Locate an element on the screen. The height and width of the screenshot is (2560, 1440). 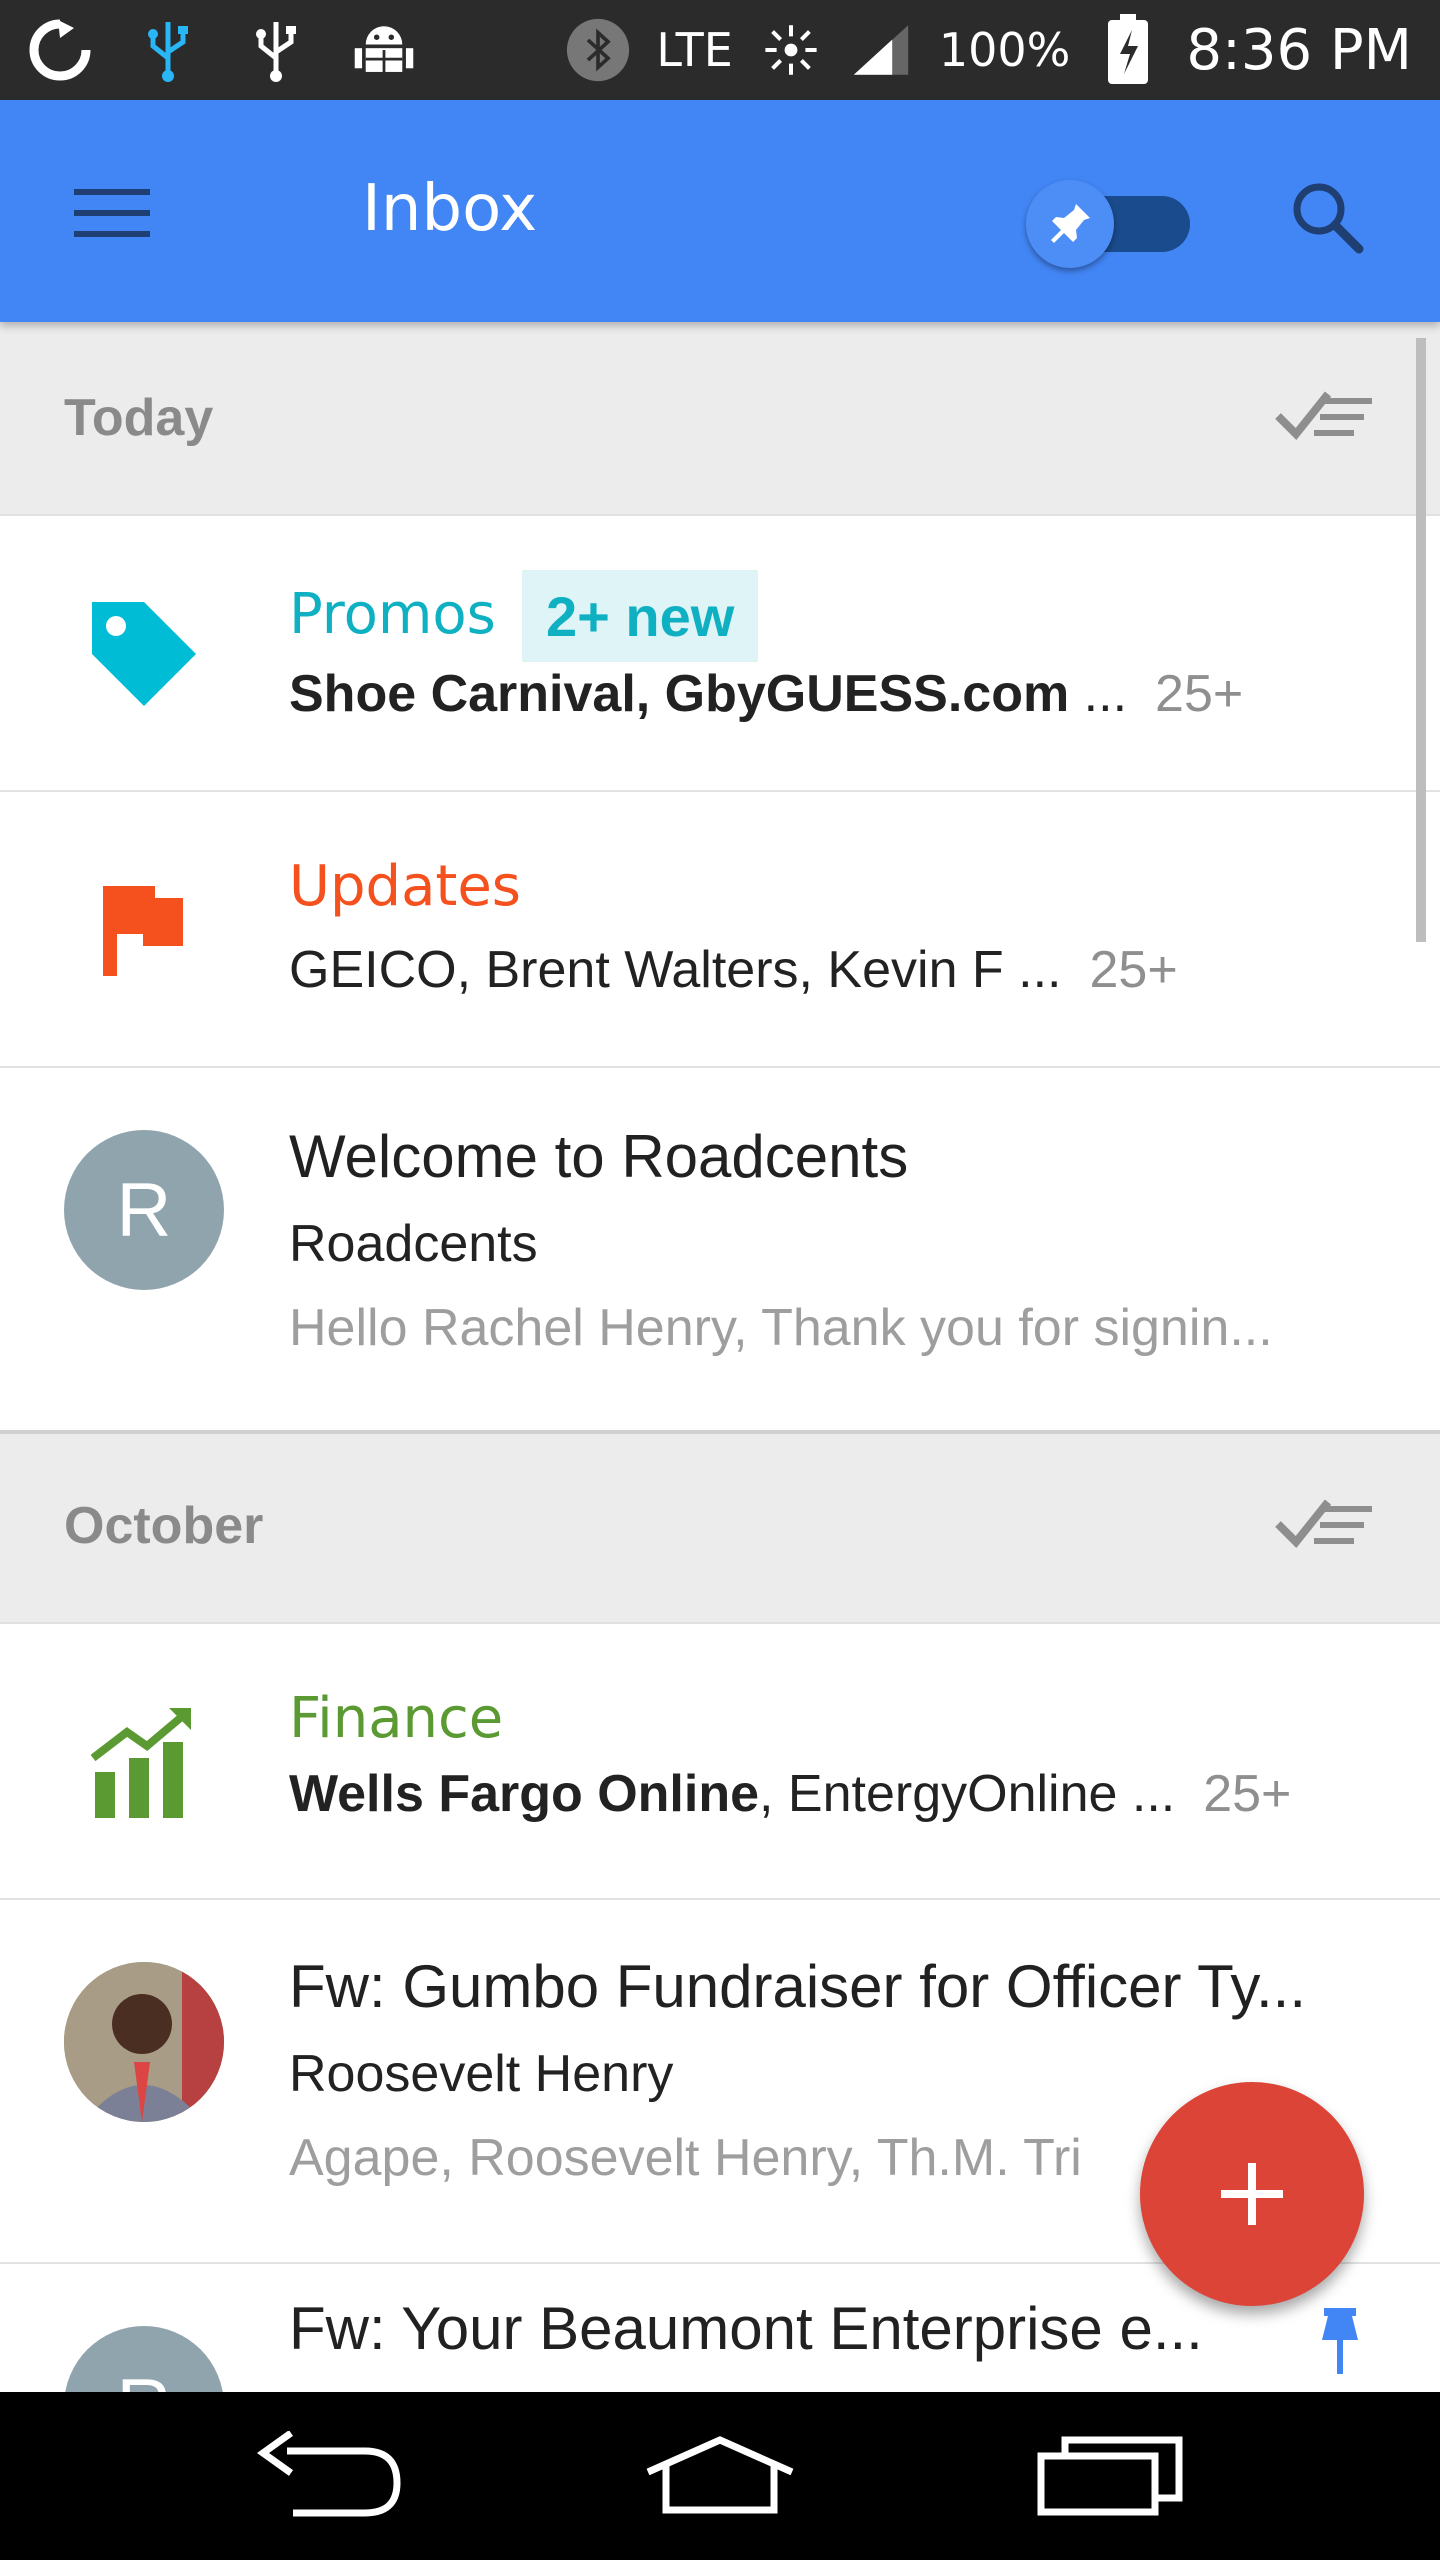
message-snippet: Agape, Roosevelt Henry, Th.M. Tri is located at coordinates (685, 2158).